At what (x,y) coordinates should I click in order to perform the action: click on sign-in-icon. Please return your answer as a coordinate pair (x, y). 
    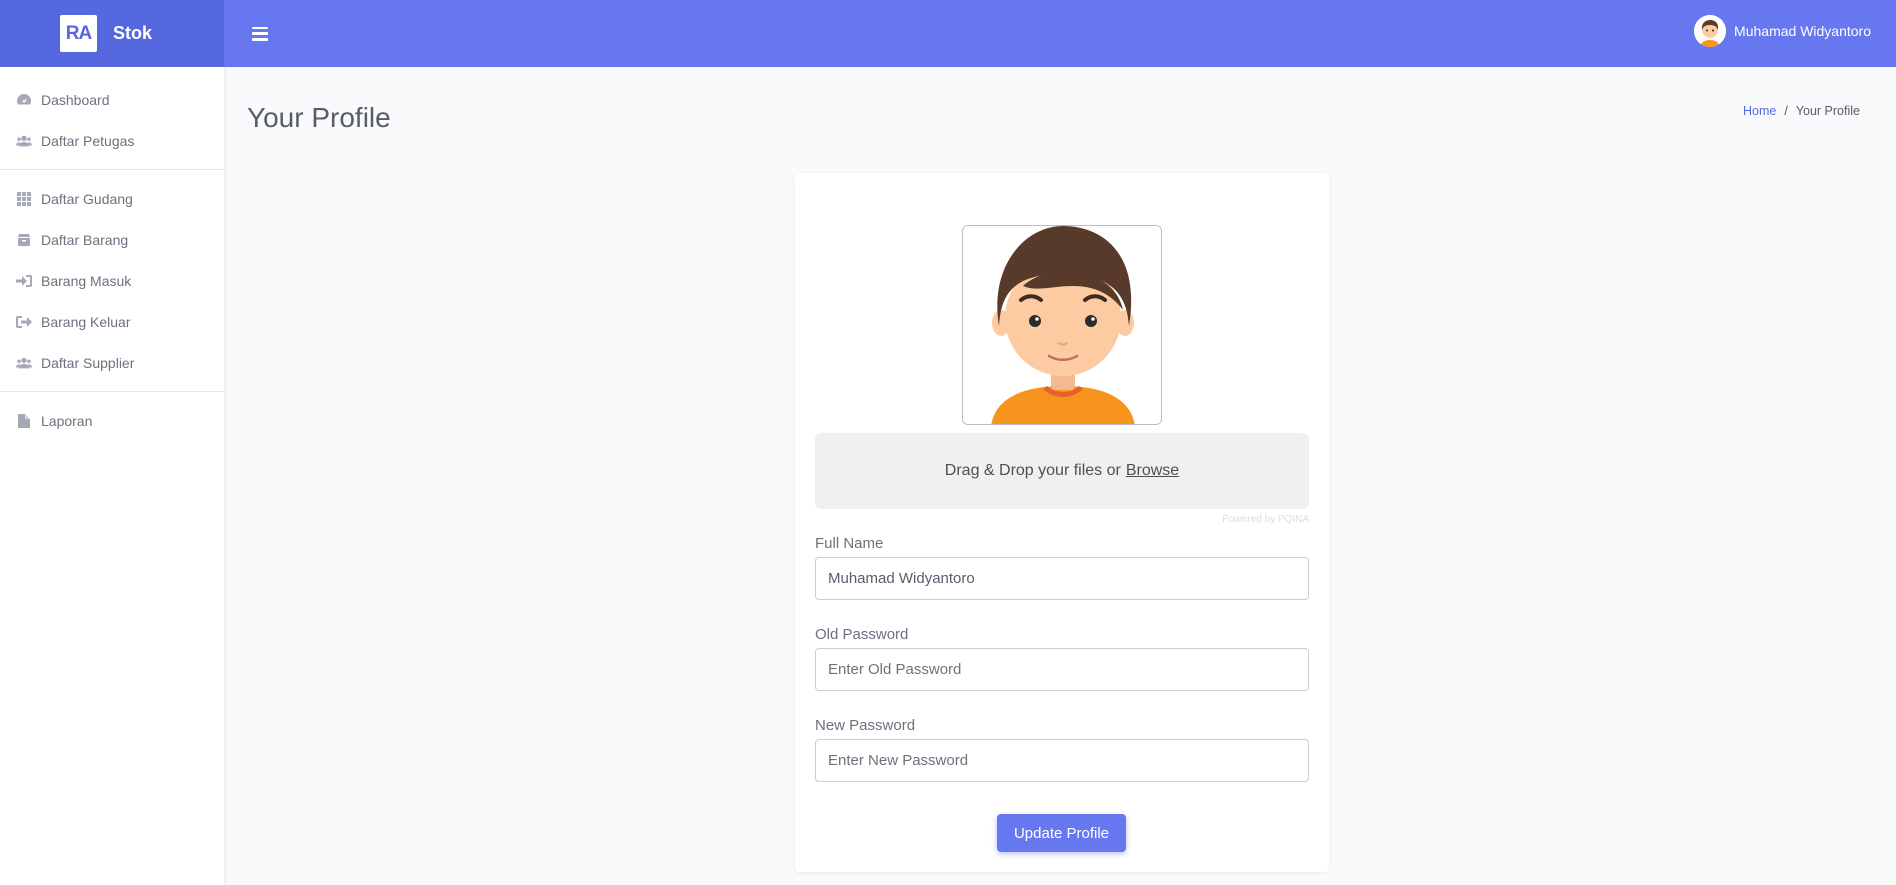
    Looking at the image, I should click on (24, 281).